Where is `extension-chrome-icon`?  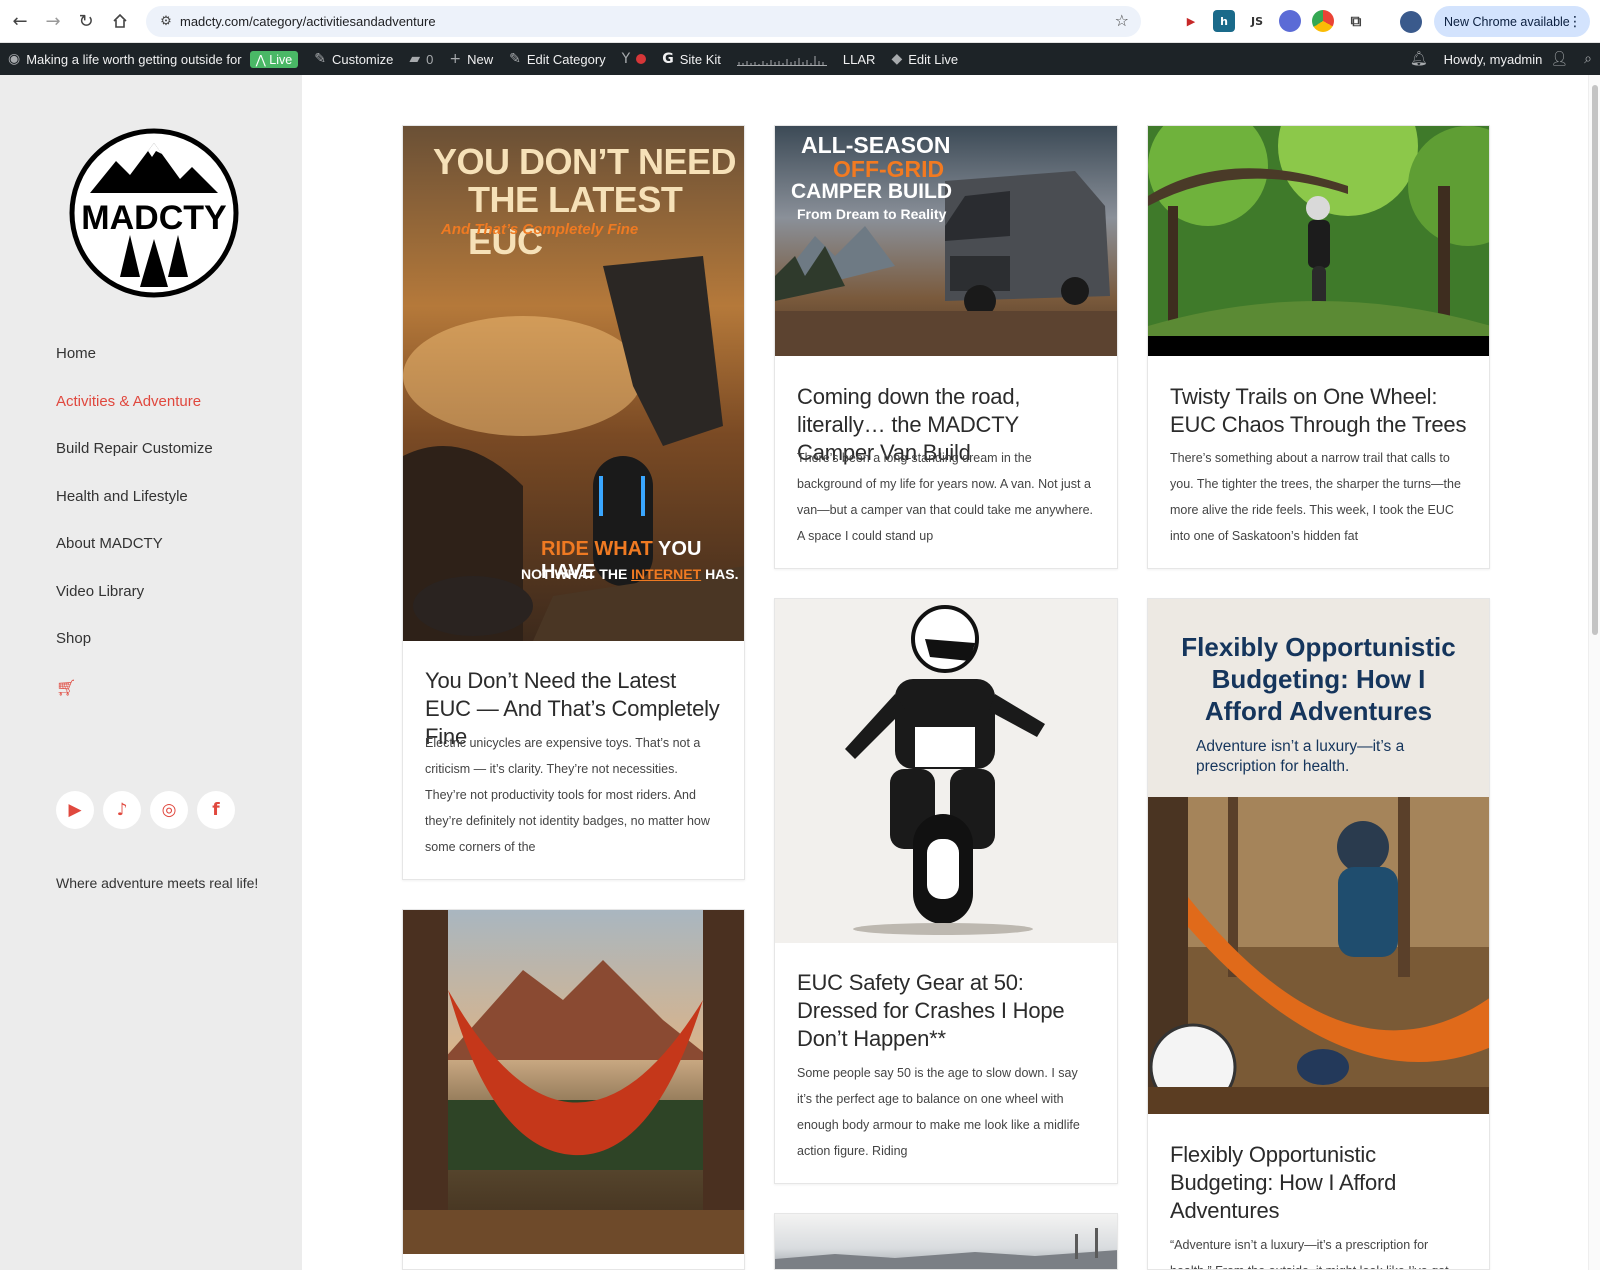 extension-chrome-icon is located at coordinates (1323, 21).